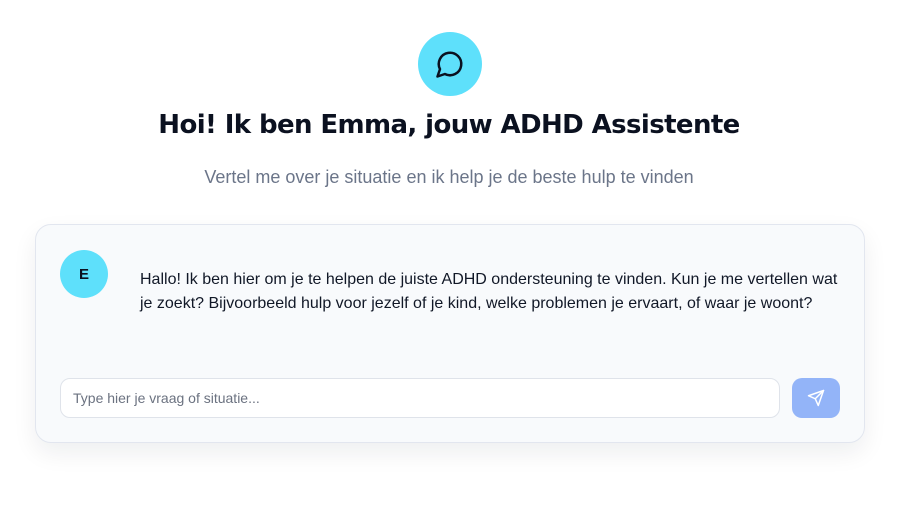 This screenshot has height=517, width=898. What do you see at coordinates (449, 125) in the screenshot?
I see `page-title: Hoi! Ik ben Emma, jouw ADHD Assistente` at bounding box center [449, 125].